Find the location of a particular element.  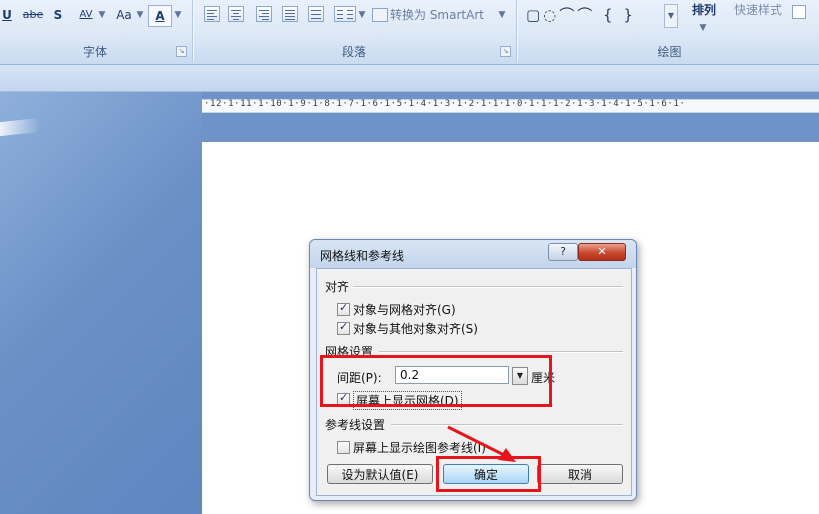

close-button: ✕ is located at coordinates (602, 252).